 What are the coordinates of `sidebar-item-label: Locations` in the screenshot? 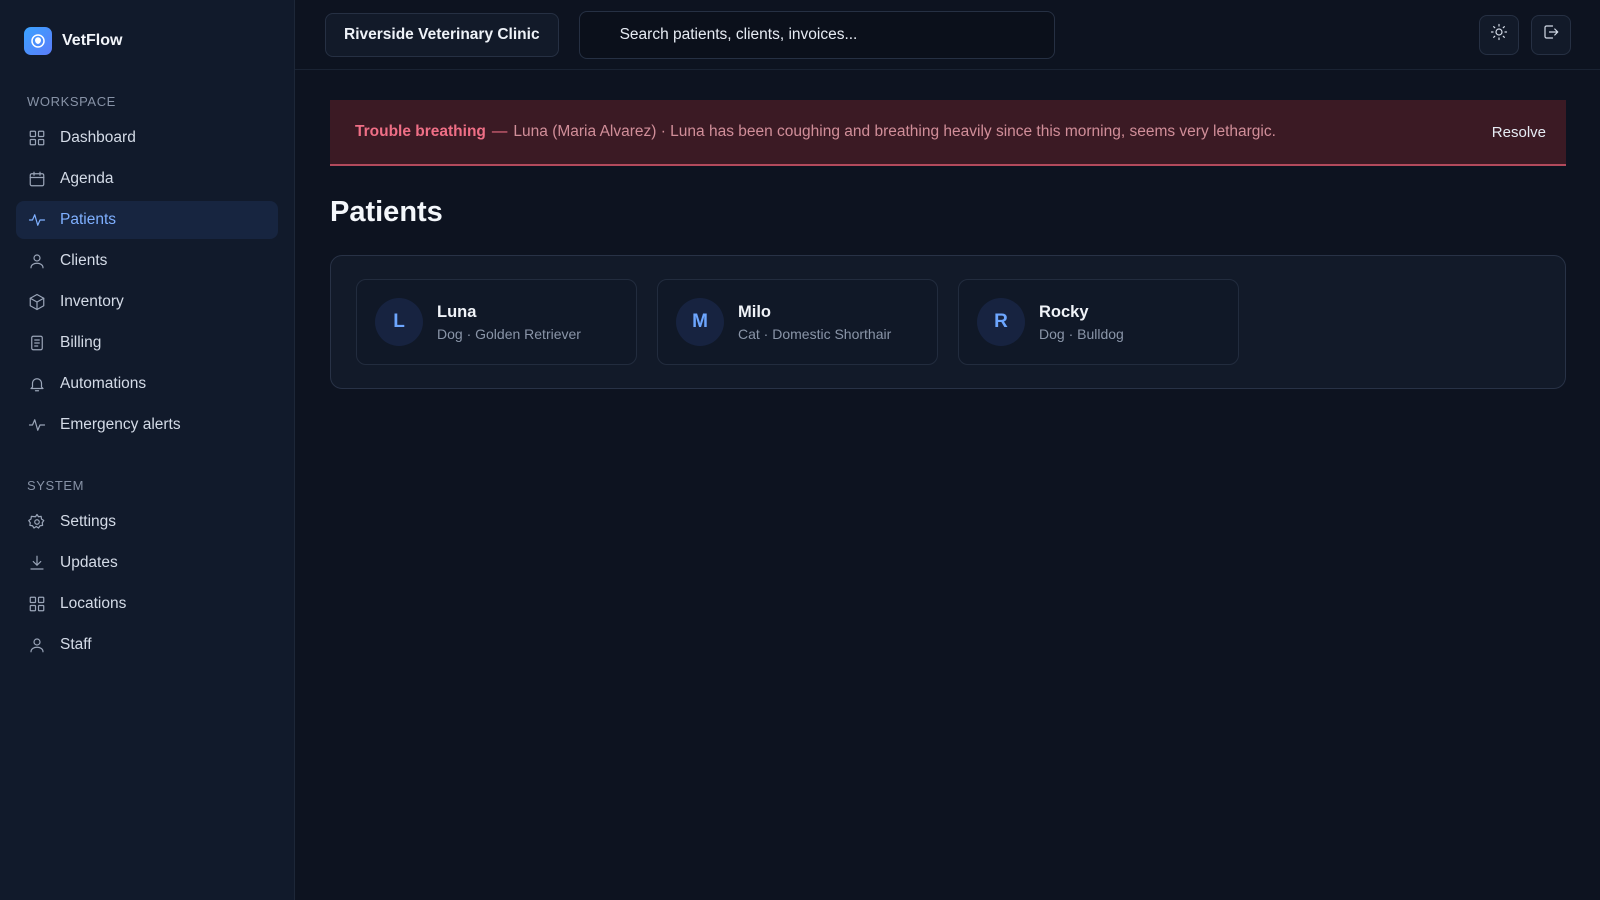 It's located at (93, 603).